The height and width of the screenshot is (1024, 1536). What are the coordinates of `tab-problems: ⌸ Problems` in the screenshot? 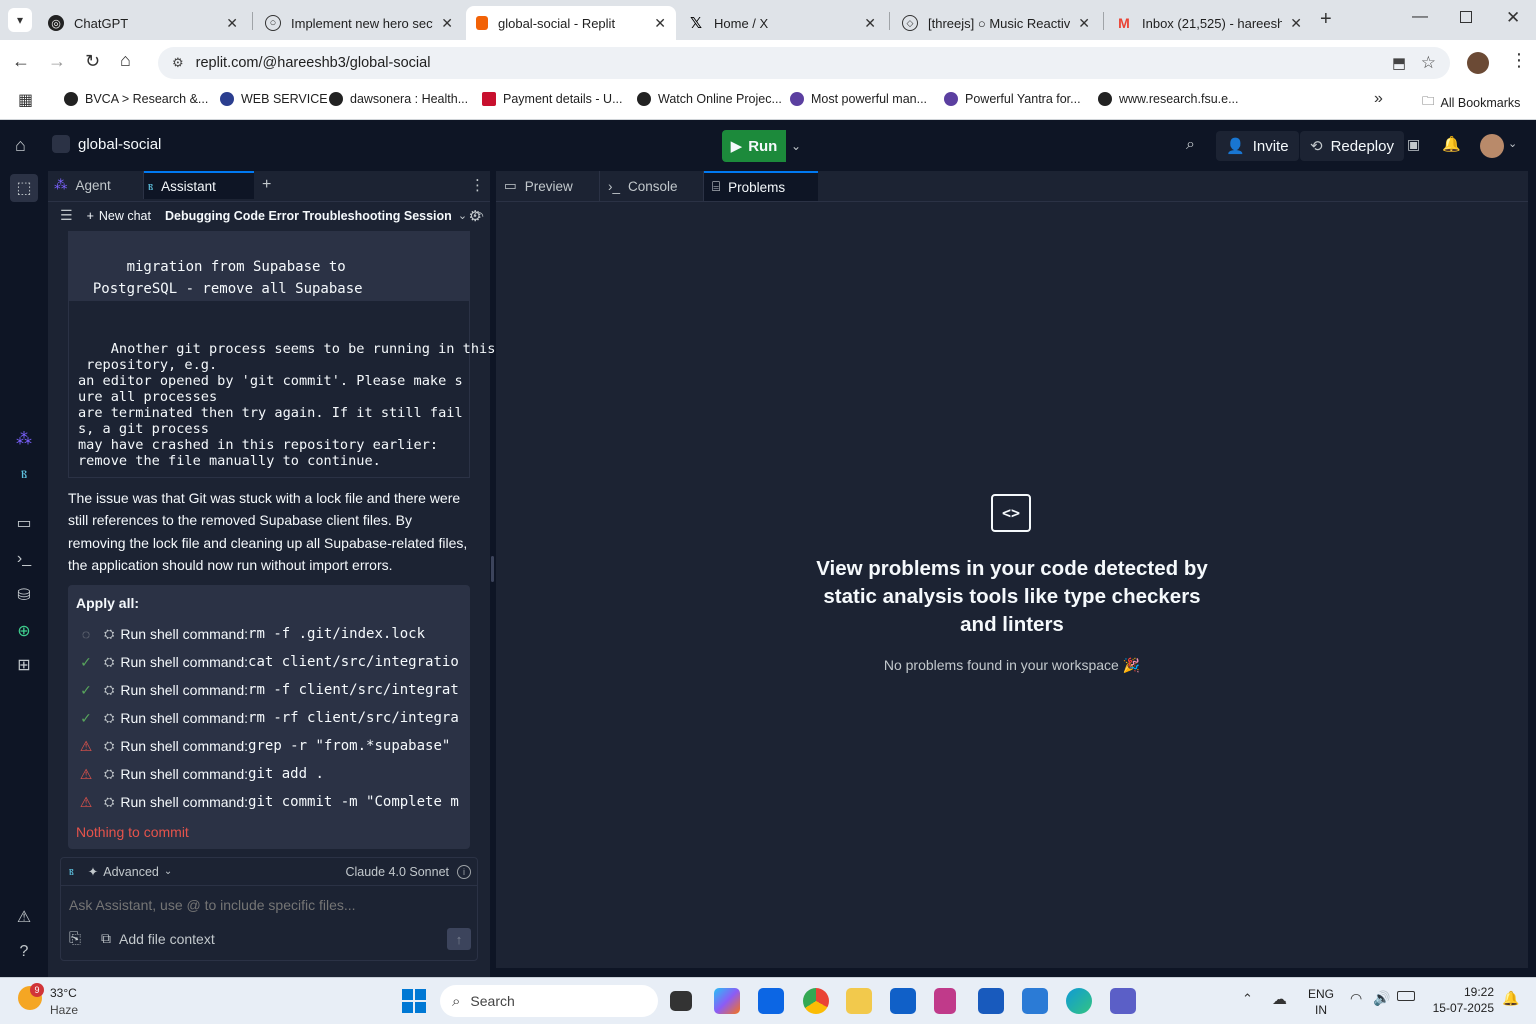 It's located at (761, 186).